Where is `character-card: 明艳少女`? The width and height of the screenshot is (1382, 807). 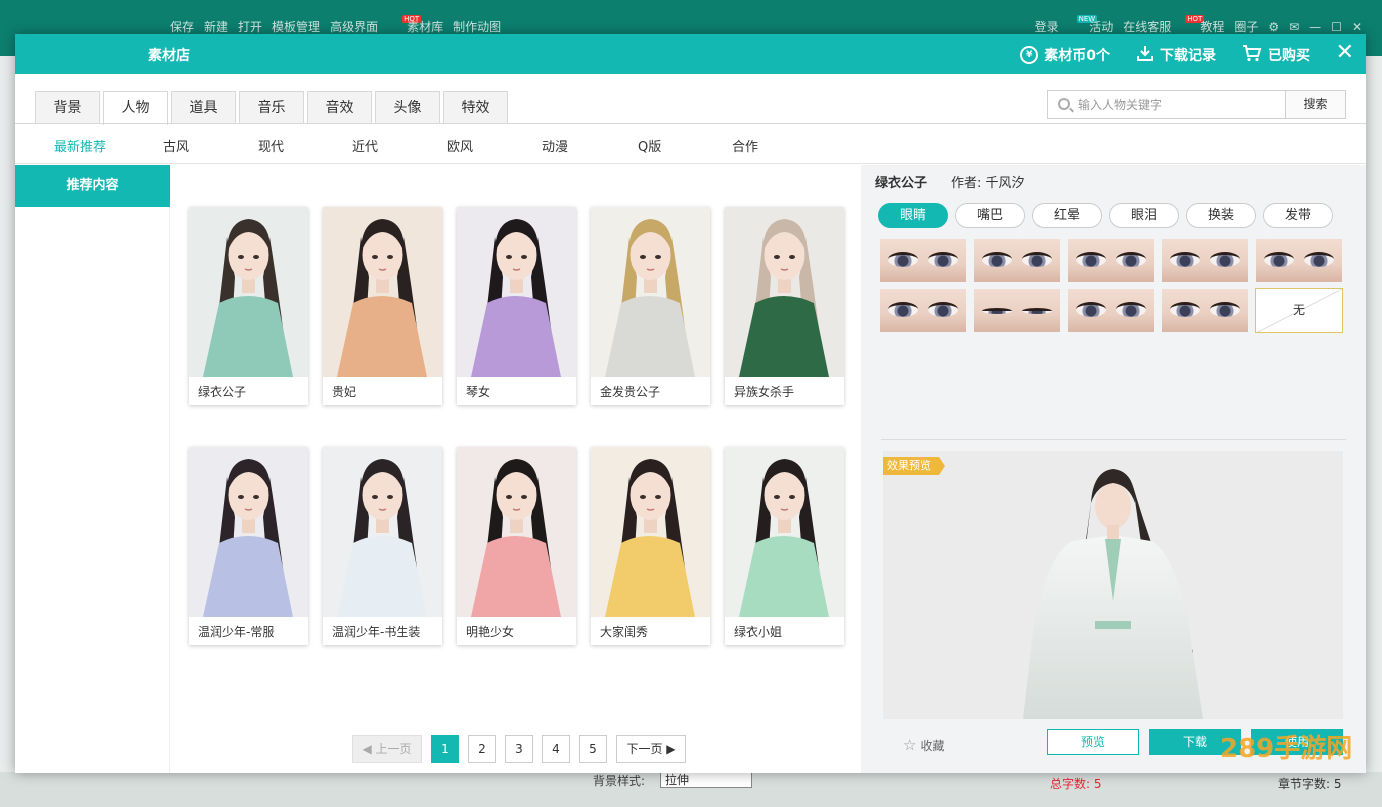 character-card: 明艳少女 is located at coordinates (516, 546).